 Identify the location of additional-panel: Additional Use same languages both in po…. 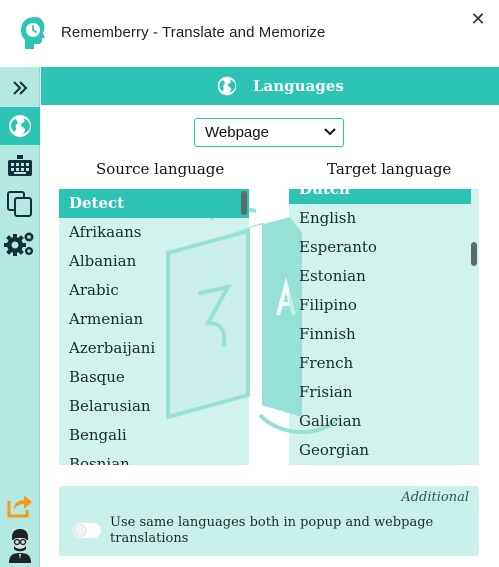
(269, 521).